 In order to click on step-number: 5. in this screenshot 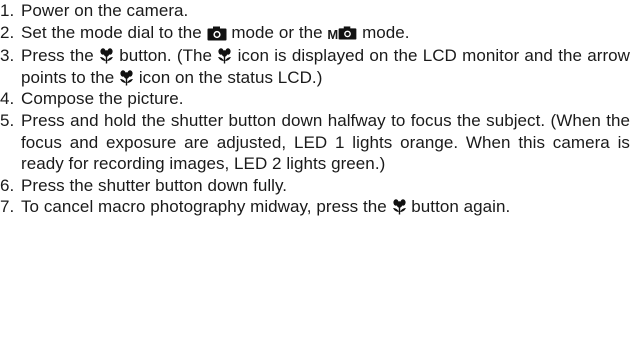, I will do `click(7, 120)`.